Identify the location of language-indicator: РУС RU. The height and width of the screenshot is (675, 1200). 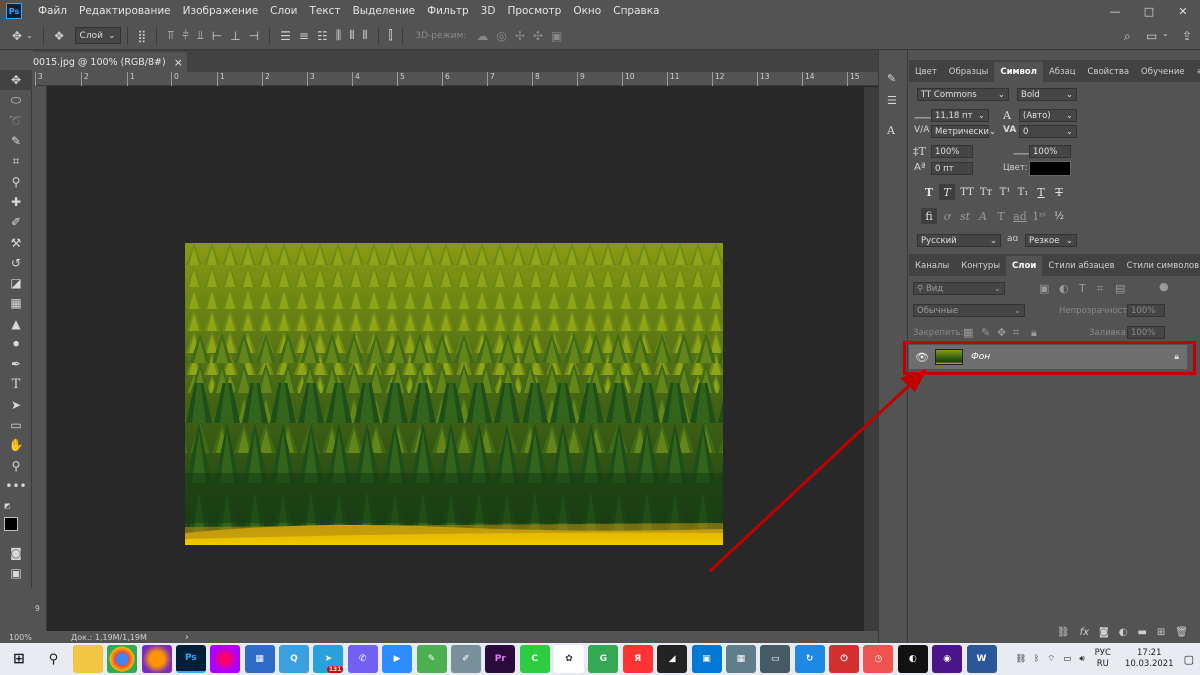
(1103, 659).